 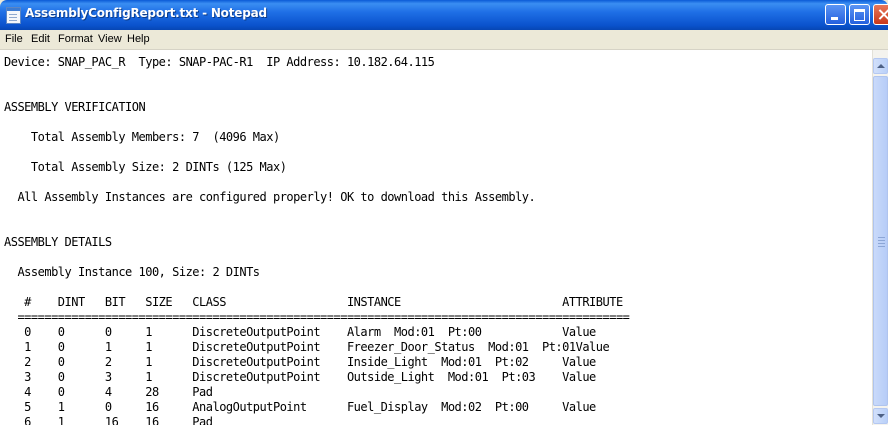 I want to click on maximize-button, so click(x=859, y=14).